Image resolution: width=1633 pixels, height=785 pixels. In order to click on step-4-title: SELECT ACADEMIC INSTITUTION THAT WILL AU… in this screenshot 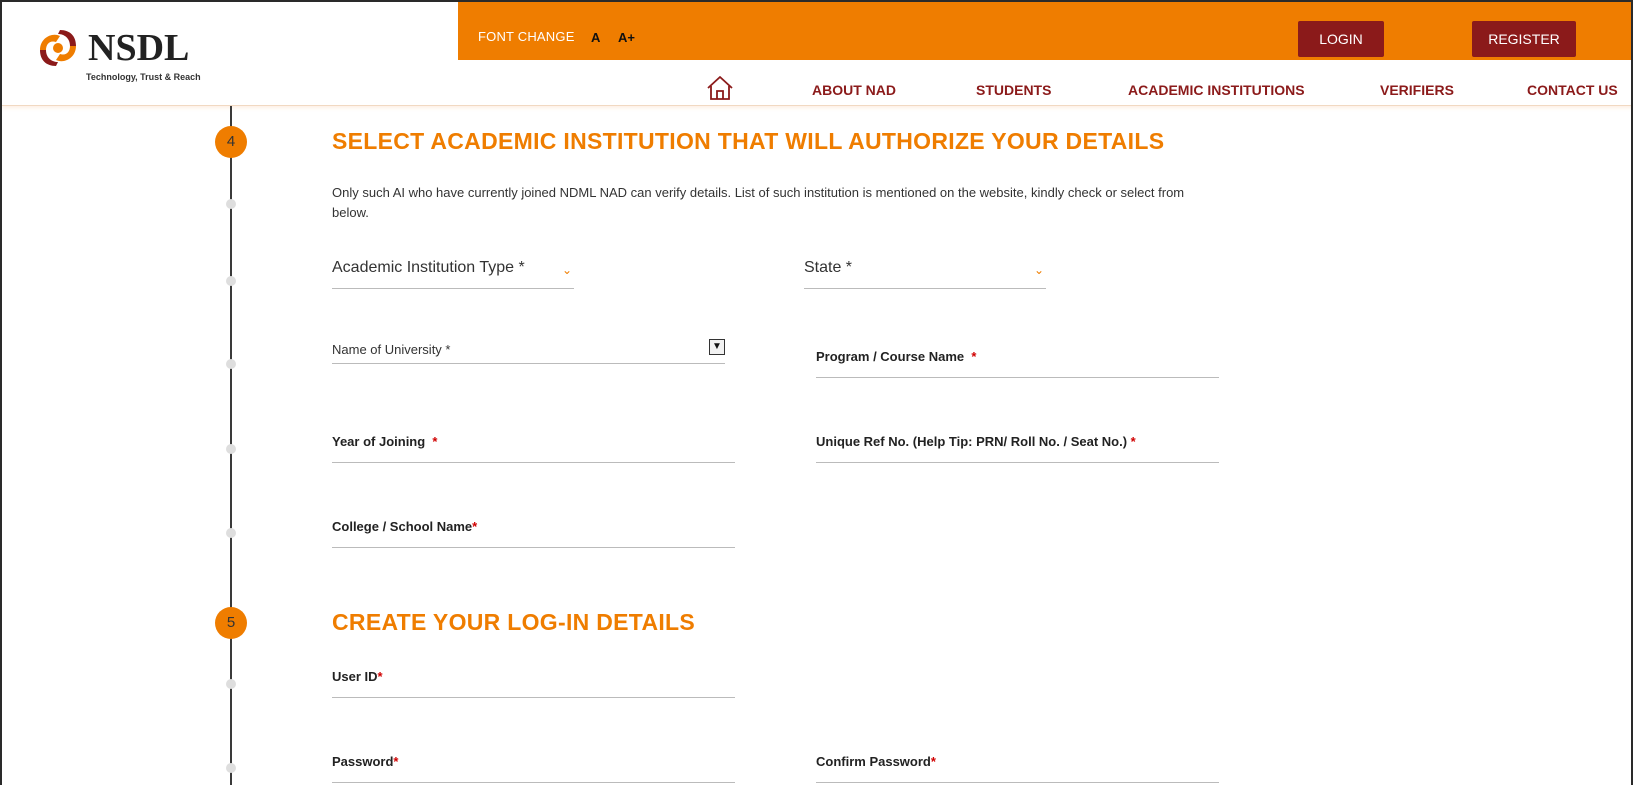, I will do `click(748, 141)`.